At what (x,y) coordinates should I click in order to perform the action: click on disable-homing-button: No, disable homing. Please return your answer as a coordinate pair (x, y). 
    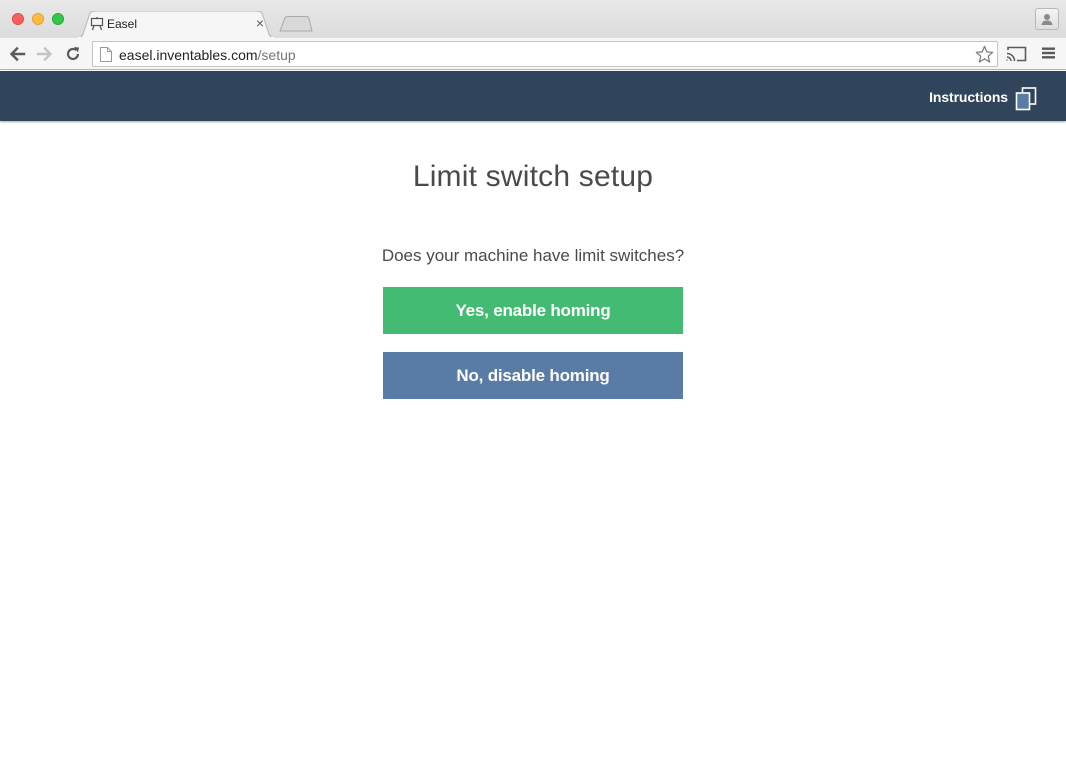
    Looking at the image, I should click on (533, 375).